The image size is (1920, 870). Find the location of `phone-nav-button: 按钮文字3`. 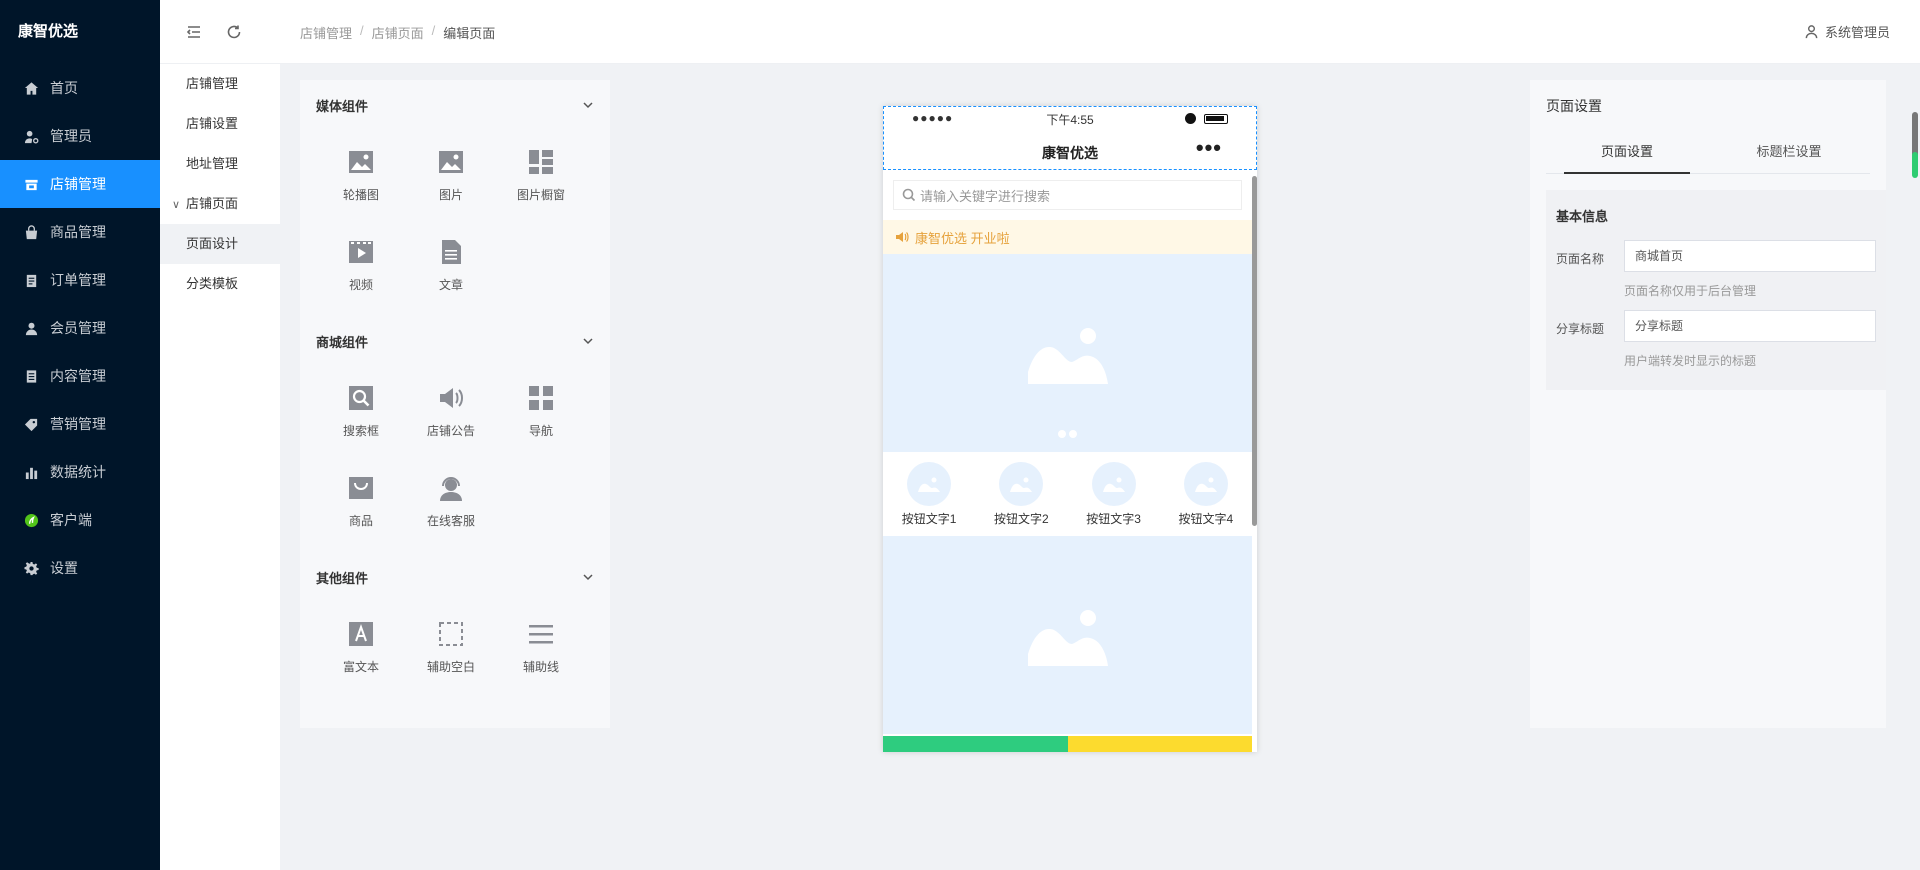

phone-nav-button: 按钮文字3 is located at coordinates (1114, 494).